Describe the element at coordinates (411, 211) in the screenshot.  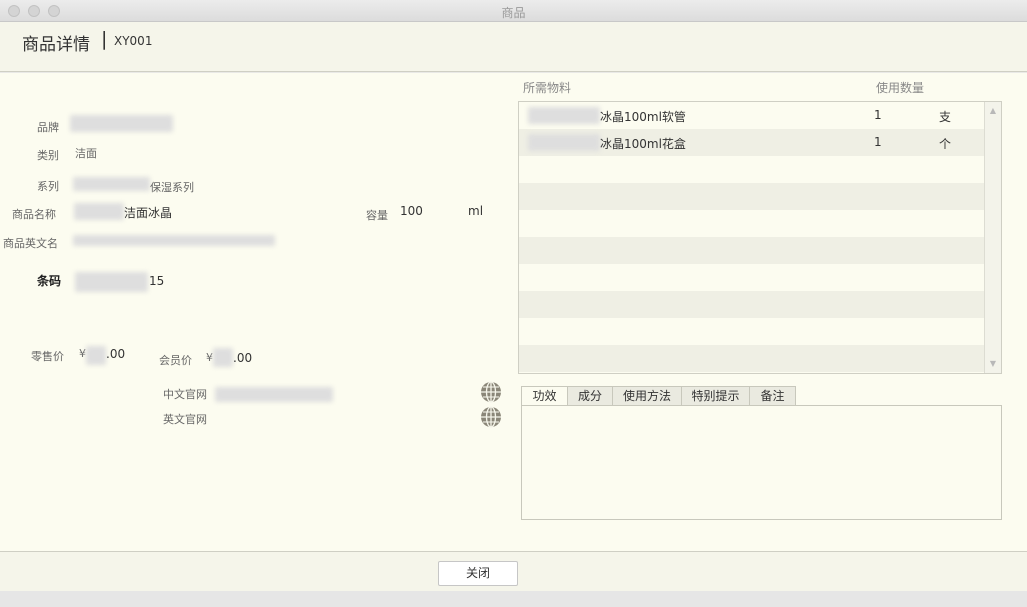
I see `capacity-value: 100` at that location.